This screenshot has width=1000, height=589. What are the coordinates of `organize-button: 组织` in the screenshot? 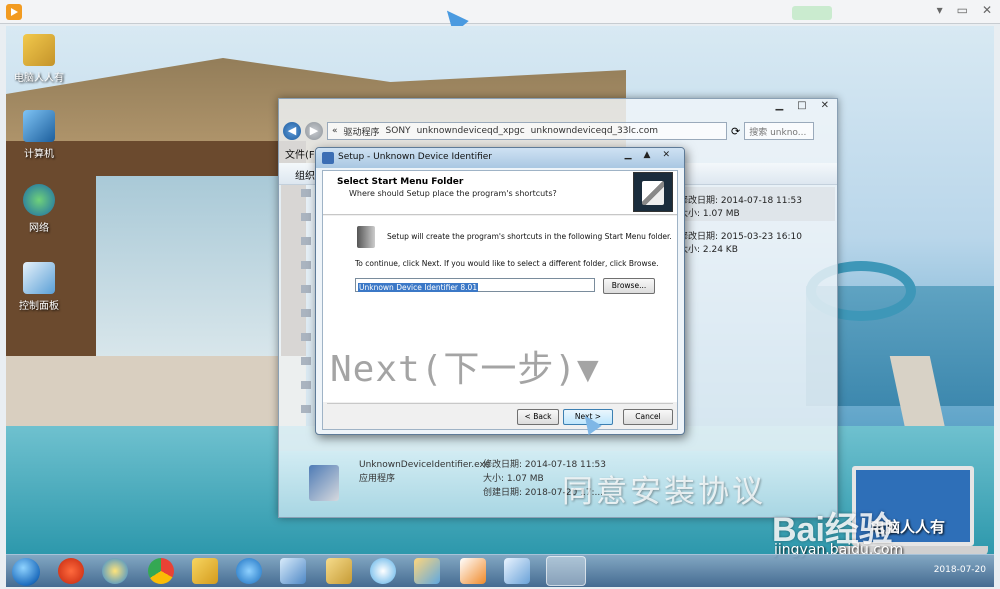 It's located at (305, 174).